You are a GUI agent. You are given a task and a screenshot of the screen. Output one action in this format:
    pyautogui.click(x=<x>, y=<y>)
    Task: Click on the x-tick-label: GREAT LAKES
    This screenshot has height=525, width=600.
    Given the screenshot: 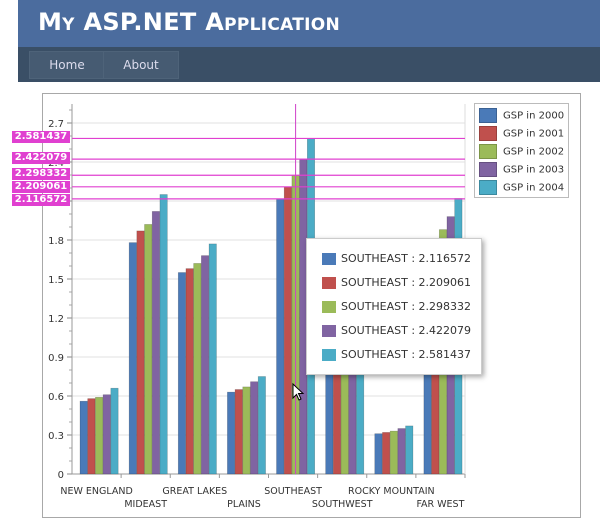 What is the action you would take?
    pyautogui.click(x=194, y=491)
    